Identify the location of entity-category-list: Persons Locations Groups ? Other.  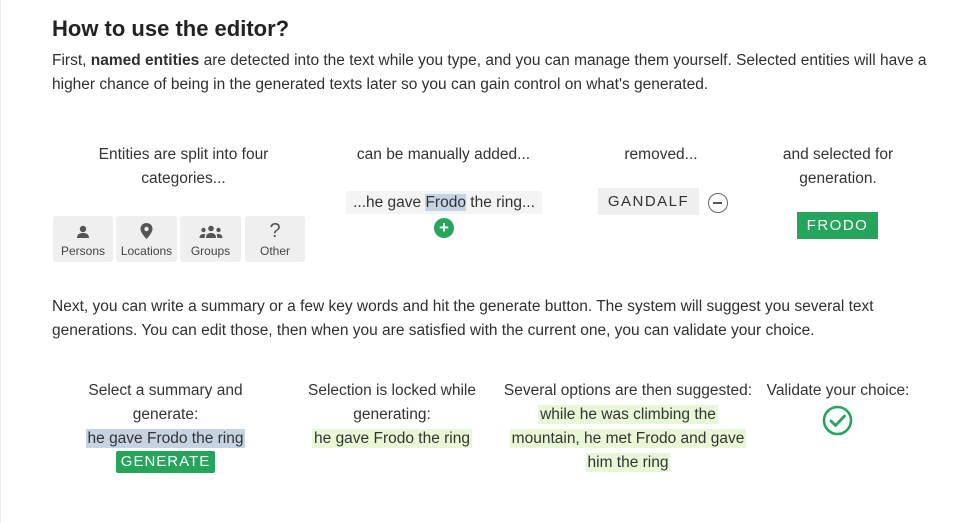
(179, 239).